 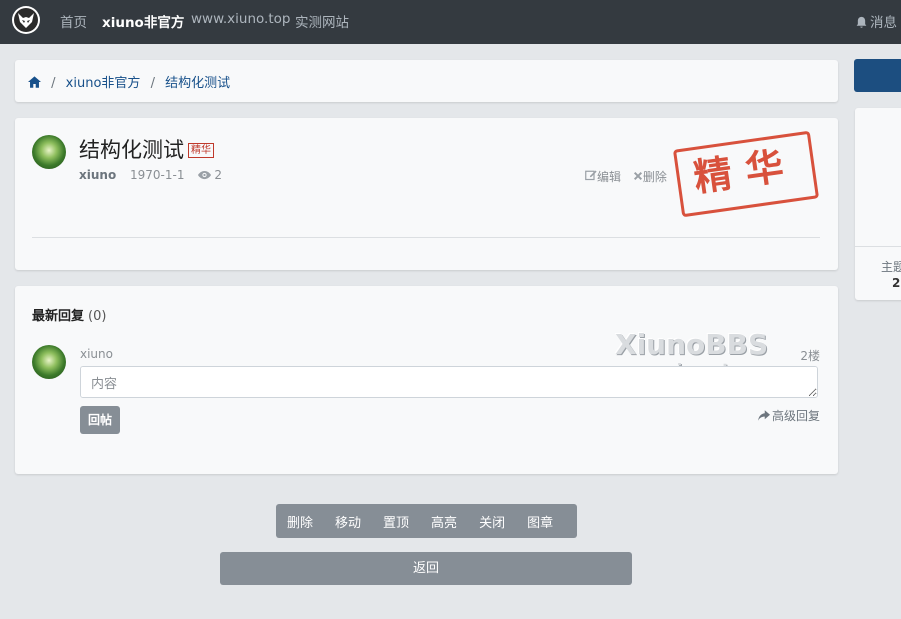 I want to click on advanced-reply-link: 高级回复, so click(x=788, y=415).